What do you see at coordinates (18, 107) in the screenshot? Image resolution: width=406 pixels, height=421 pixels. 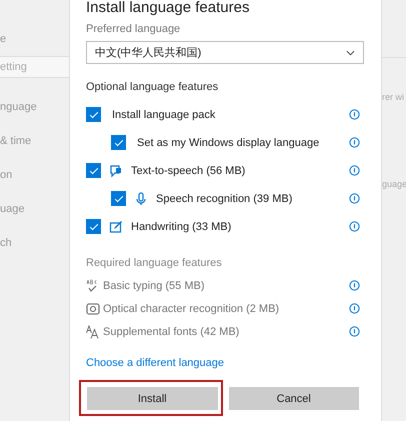 I see `sidebar-item: nguage` at bounding box center [18, 107].